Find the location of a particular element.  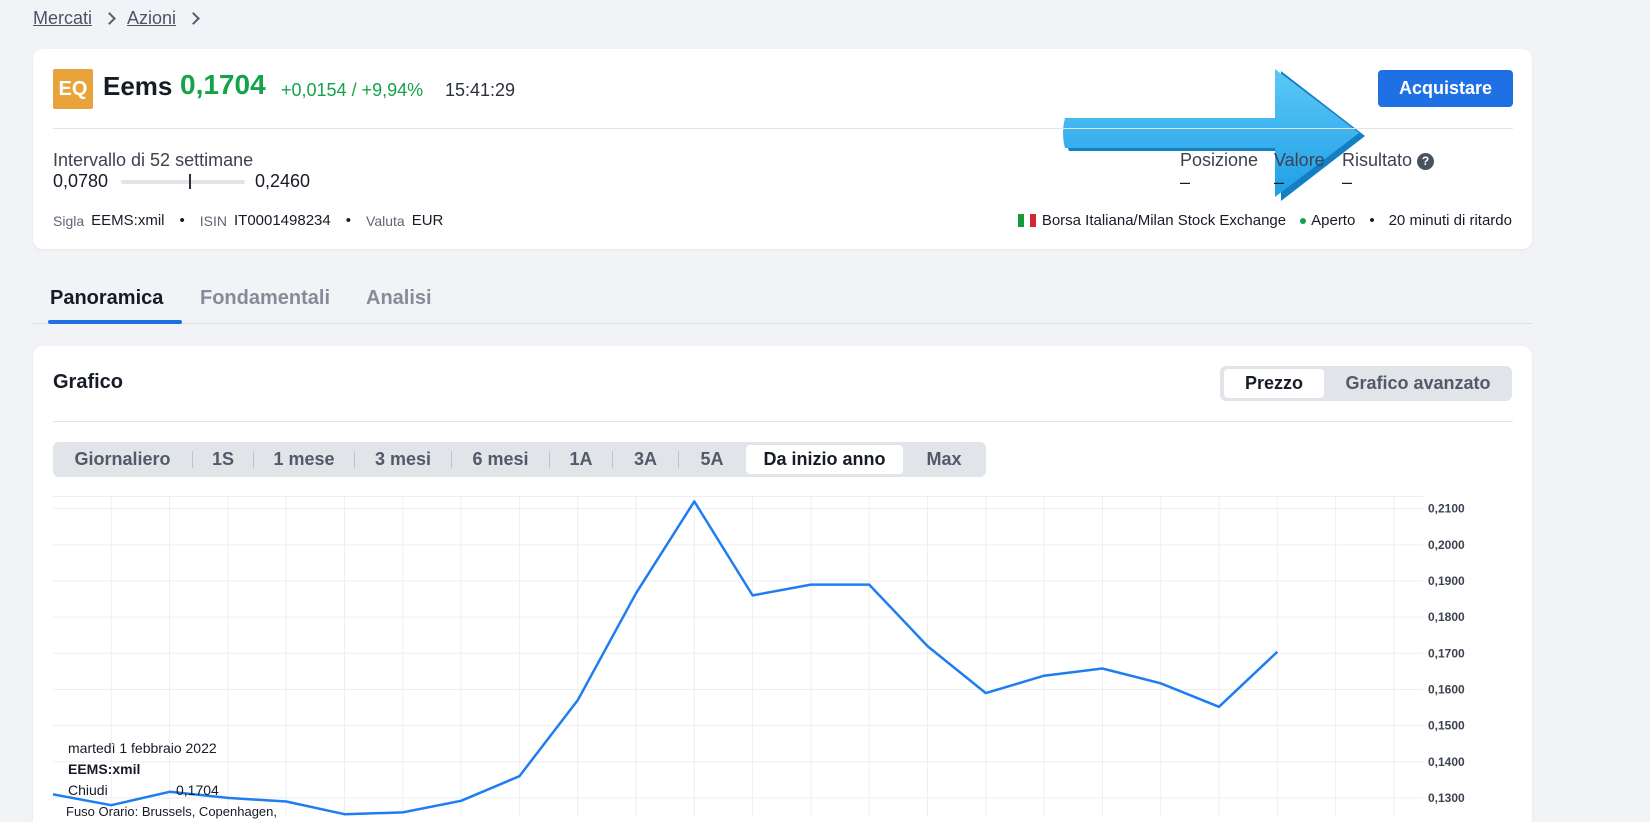

market-open-icon is located at coordinates (1303, 220).